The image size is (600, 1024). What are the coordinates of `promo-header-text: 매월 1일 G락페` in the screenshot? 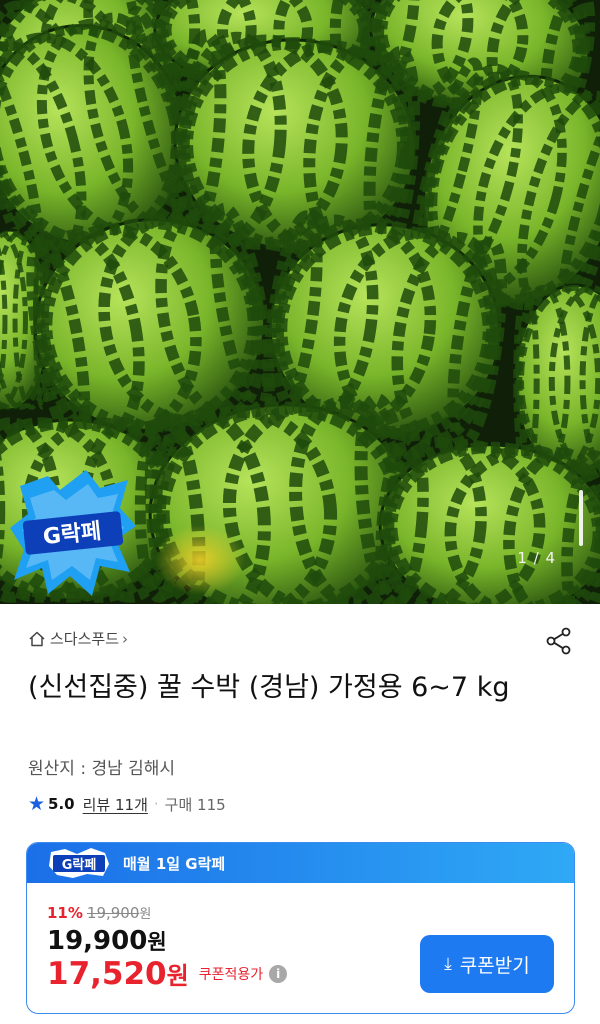 It's located at (174, 863).